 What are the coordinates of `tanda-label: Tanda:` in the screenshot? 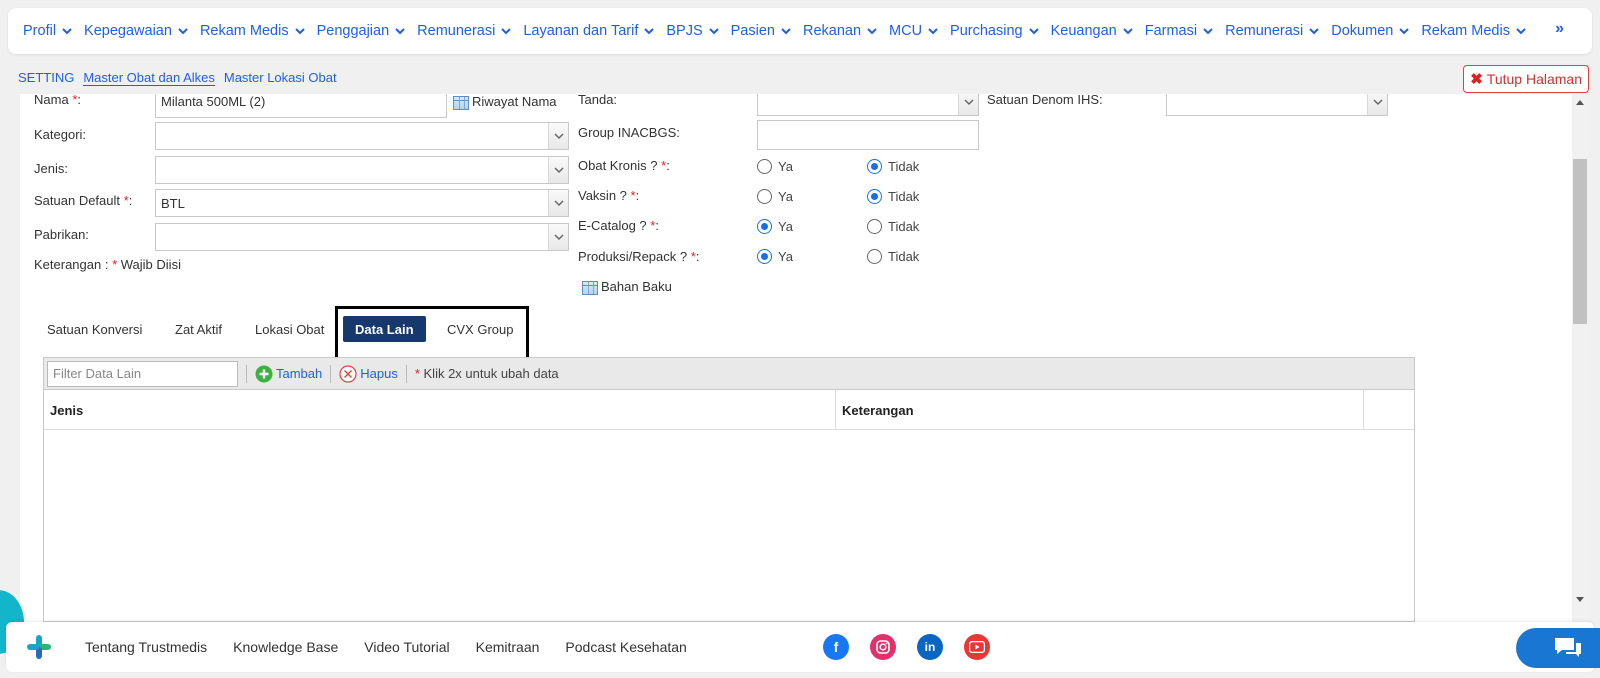 It's located at (598, 100).